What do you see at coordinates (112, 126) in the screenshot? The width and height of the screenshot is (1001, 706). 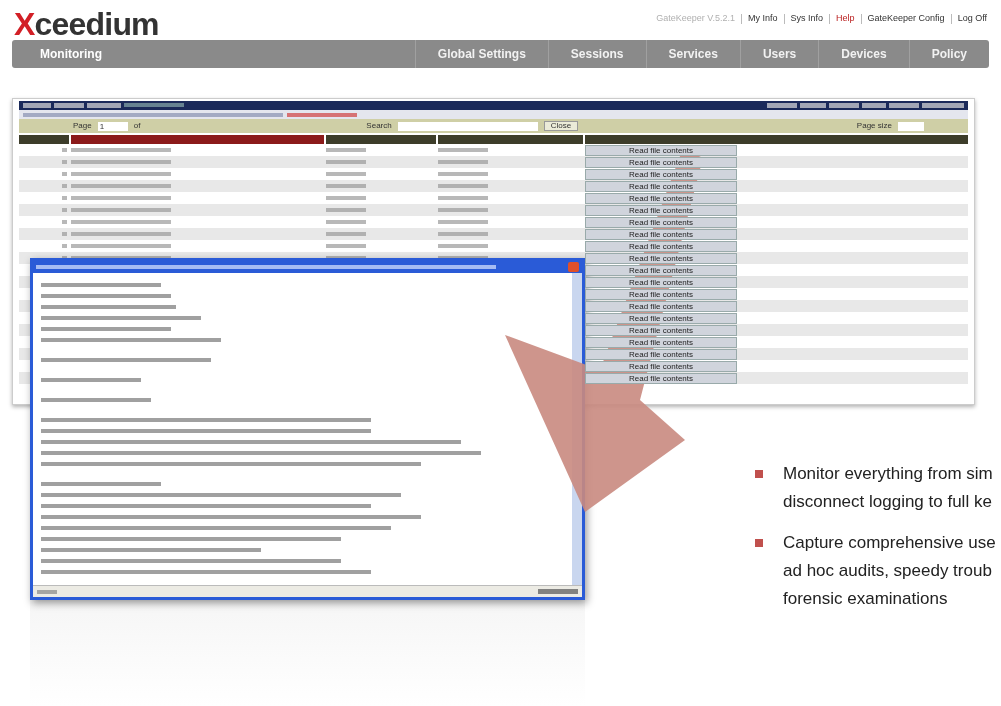 I see `page-field: 1` at bounding box center [112, 126].